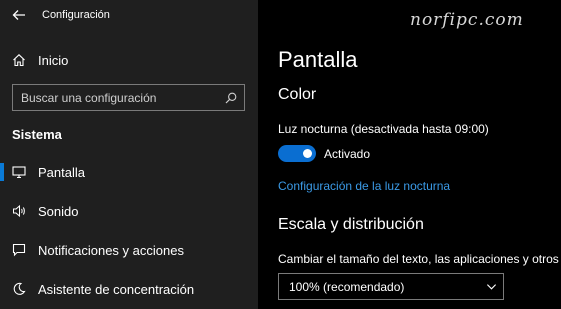  Describe the element at coordinates (364, 186) in the screenshot. I see `night-light-settings-link: Configuración de la luz nocturna` at that location.